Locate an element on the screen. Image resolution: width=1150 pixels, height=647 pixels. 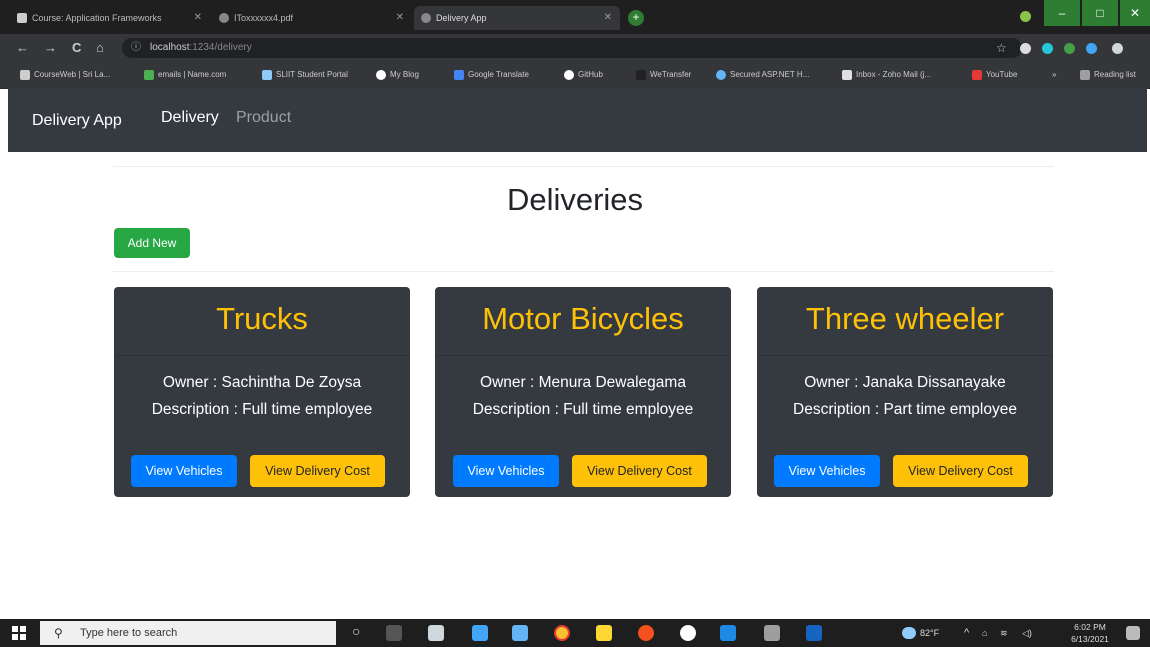
puzzle-extensions-icon is located at coordinates (1091, 48).